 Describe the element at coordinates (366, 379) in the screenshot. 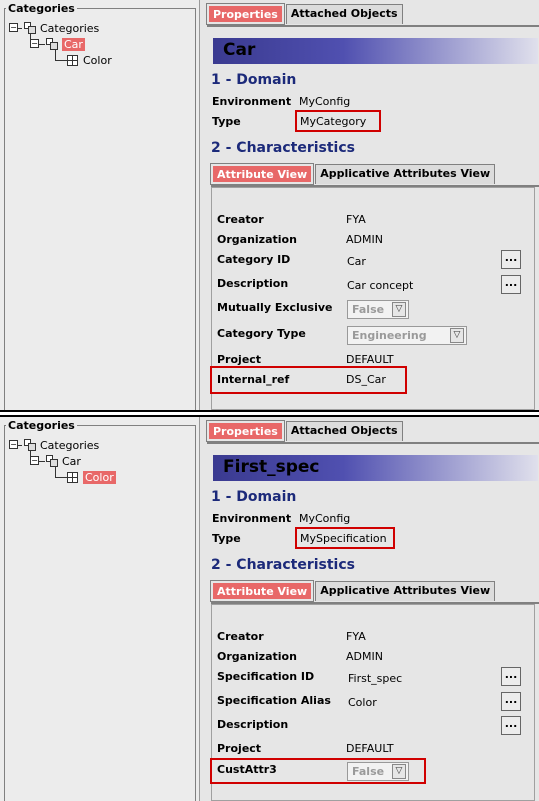

I see `internal-ref-value: DS_Car` at that location.